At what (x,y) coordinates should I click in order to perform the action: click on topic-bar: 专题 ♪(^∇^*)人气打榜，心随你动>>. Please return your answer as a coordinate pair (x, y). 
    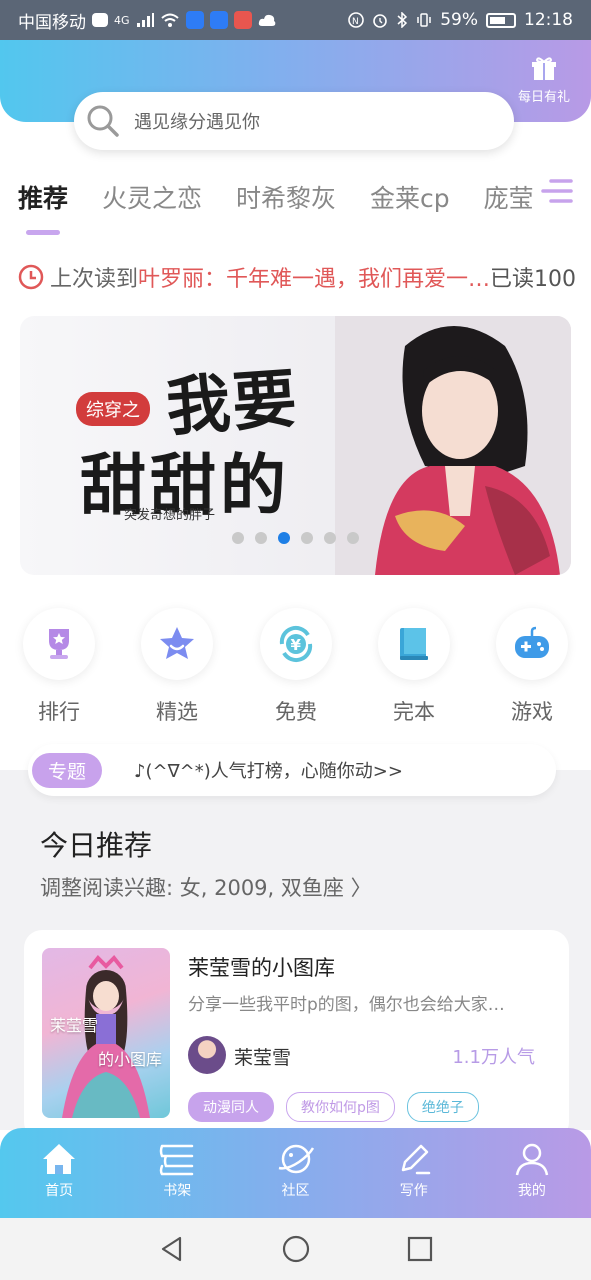
    Looking at the image, I should click on (292, 770).